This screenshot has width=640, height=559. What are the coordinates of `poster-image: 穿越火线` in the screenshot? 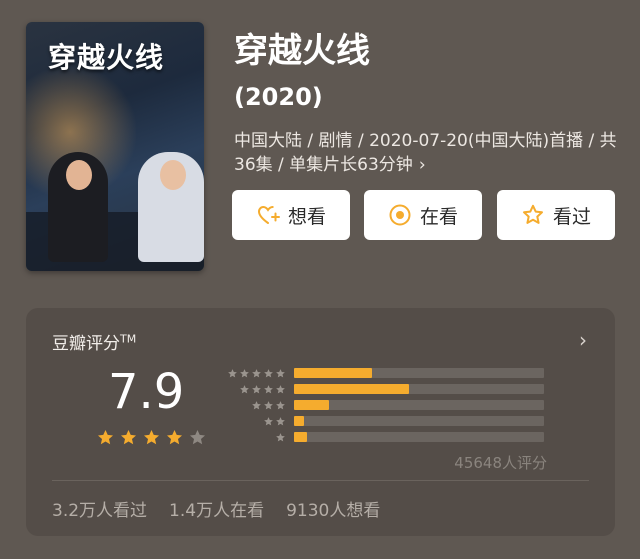 It's located at (115, 146).